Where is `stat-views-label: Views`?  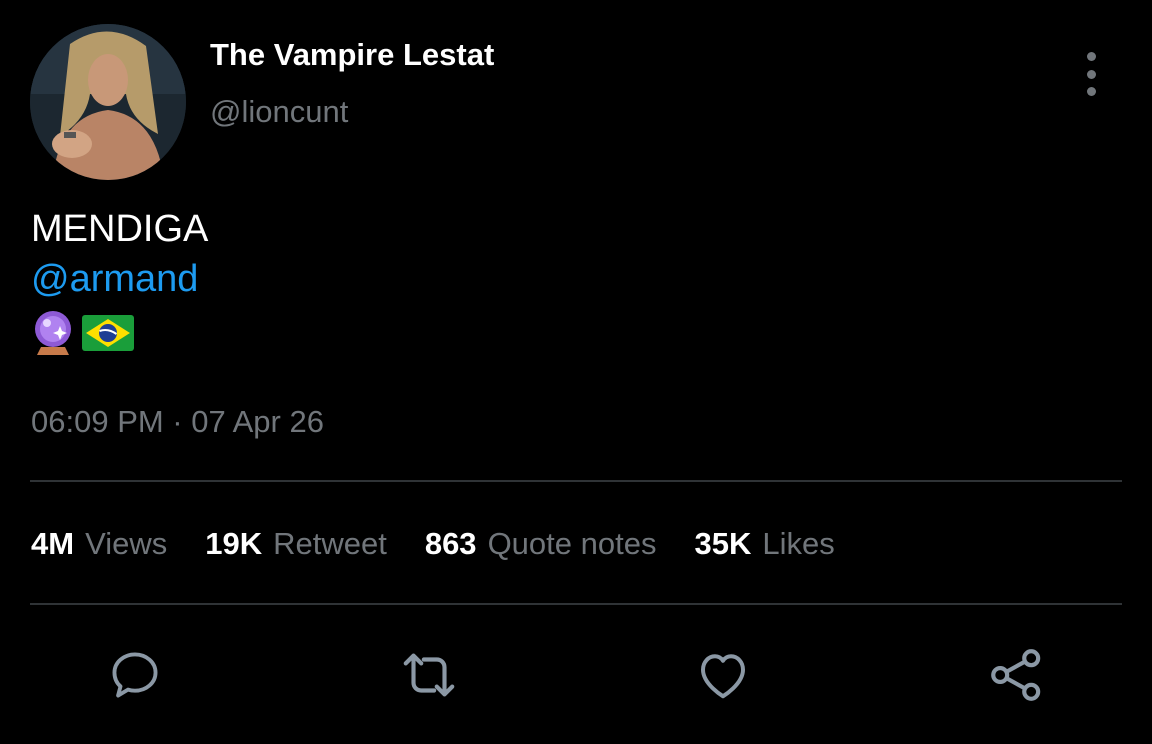
stat-views-label: Views is located at coordinates (126, 543).